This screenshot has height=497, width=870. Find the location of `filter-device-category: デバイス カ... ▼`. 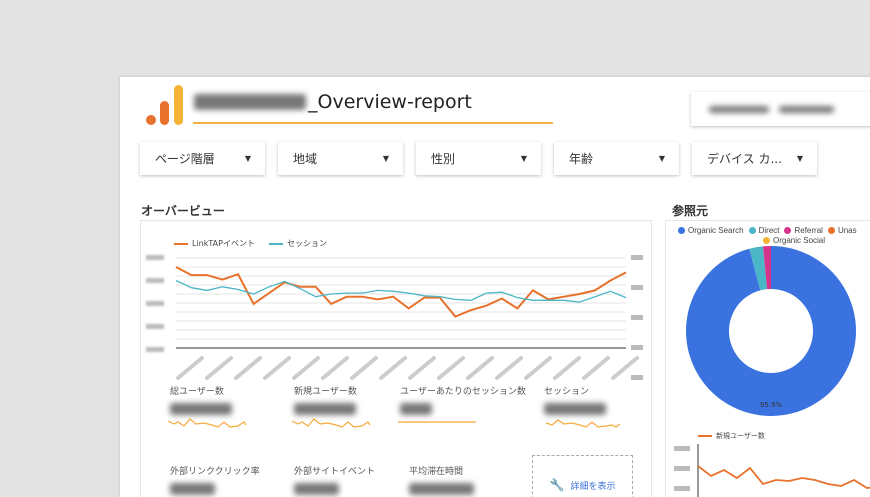

filter-device-category: デバイス カ... ▼ is located at coordinates (754, 158).